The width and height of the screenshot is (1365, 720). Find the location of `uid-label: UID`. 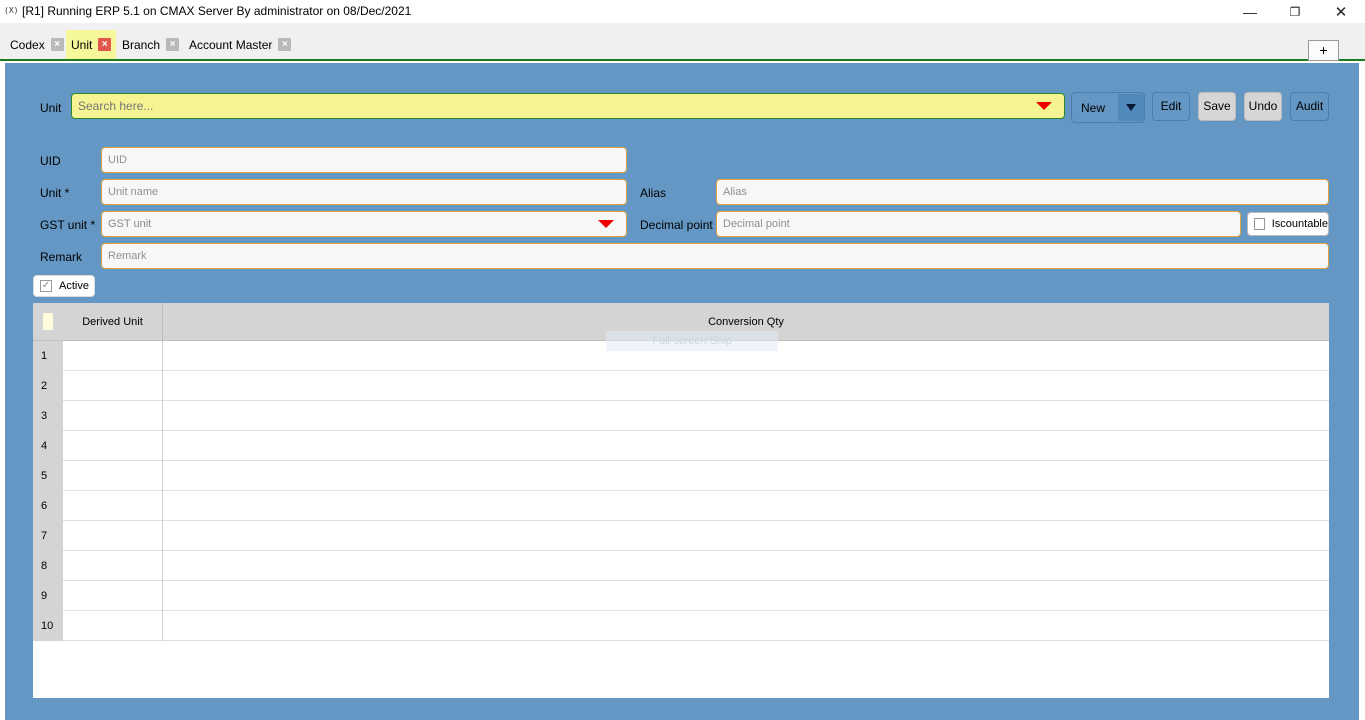

uid-label: UID is located at coordinates (50, 161).